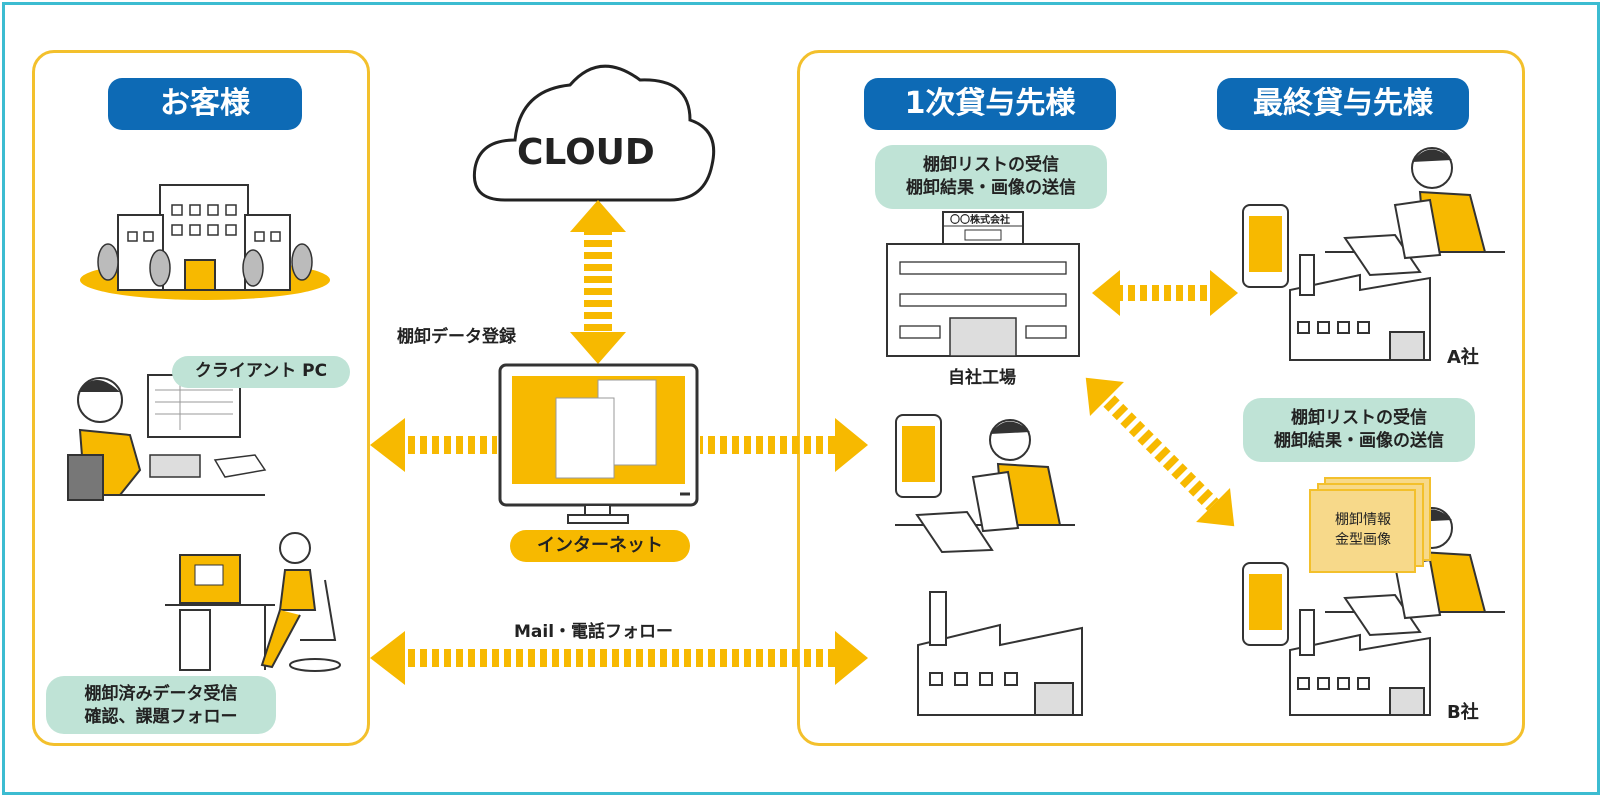  Describe the element at coordinates (594, 632) in the screenshot. I see `mail-phone-label: Mail・電話フォロー` at that location.